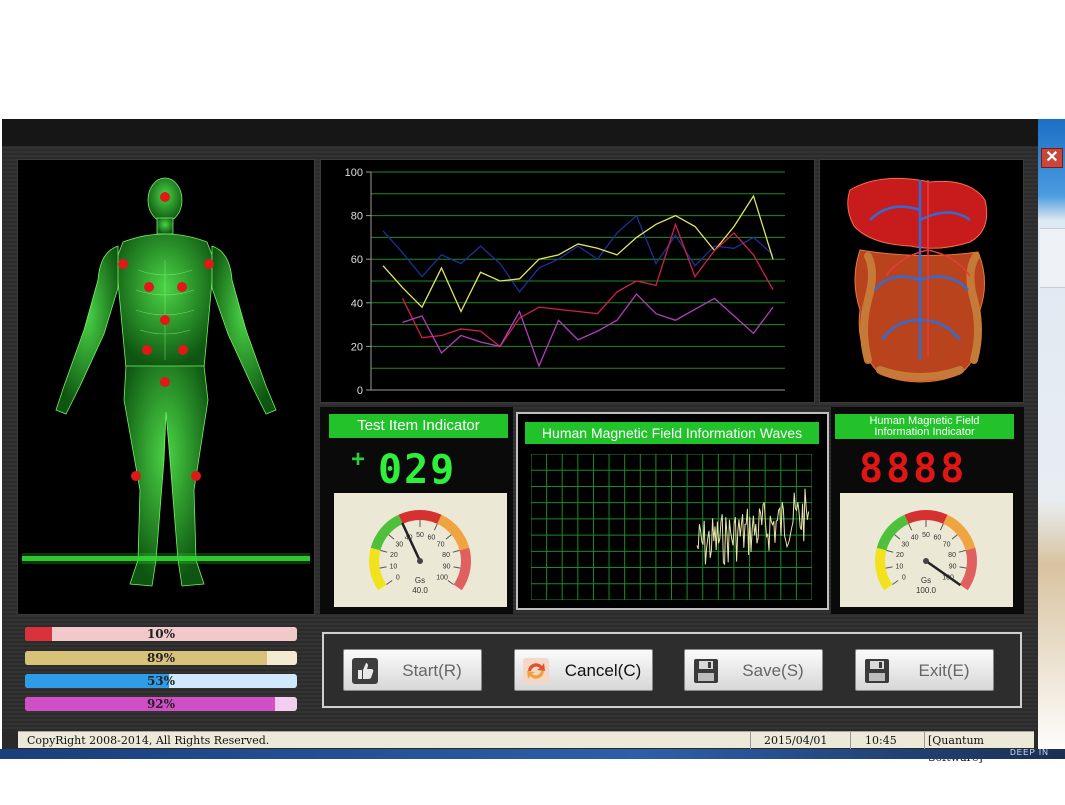 The width and height of the screenshot is (1065, 805). I want to click on thumbs-up-icon, so click(365, 671).